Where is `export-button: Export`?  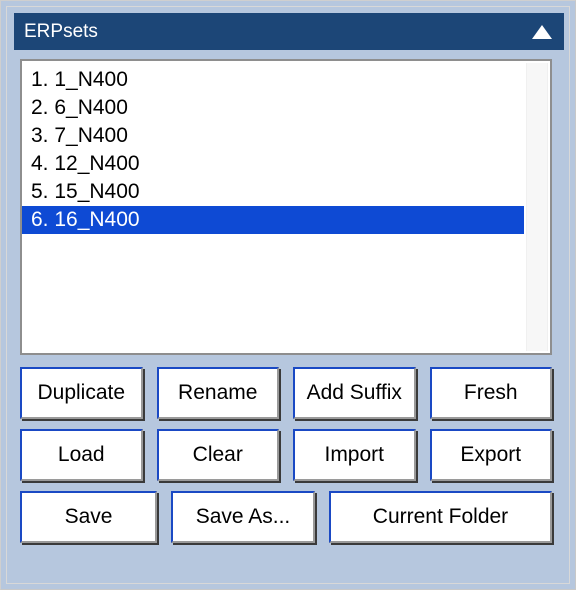
export-button: Export is located at coordinates (490, 455).